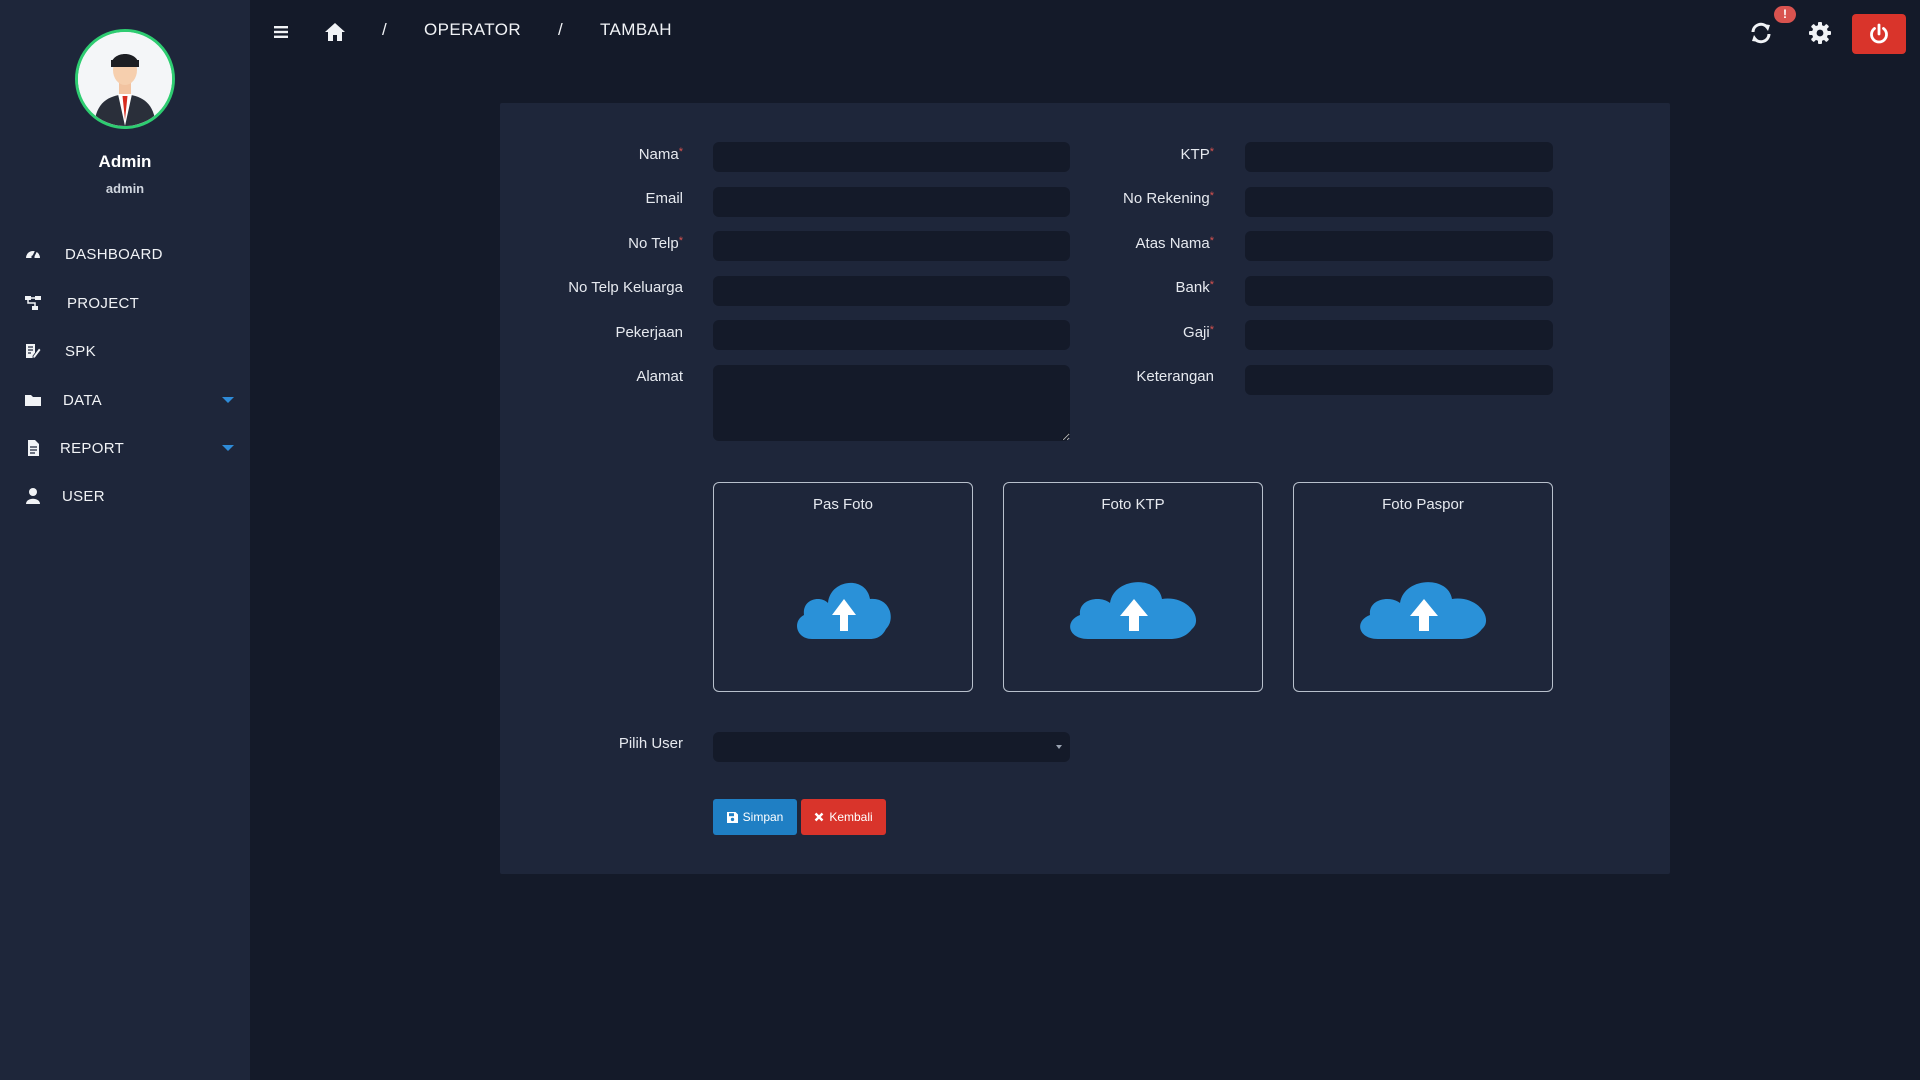 Image resolution: width=1920 pixels, height=1080 pixels. I want to click on label-nama: Nama*, so click(660, 154).